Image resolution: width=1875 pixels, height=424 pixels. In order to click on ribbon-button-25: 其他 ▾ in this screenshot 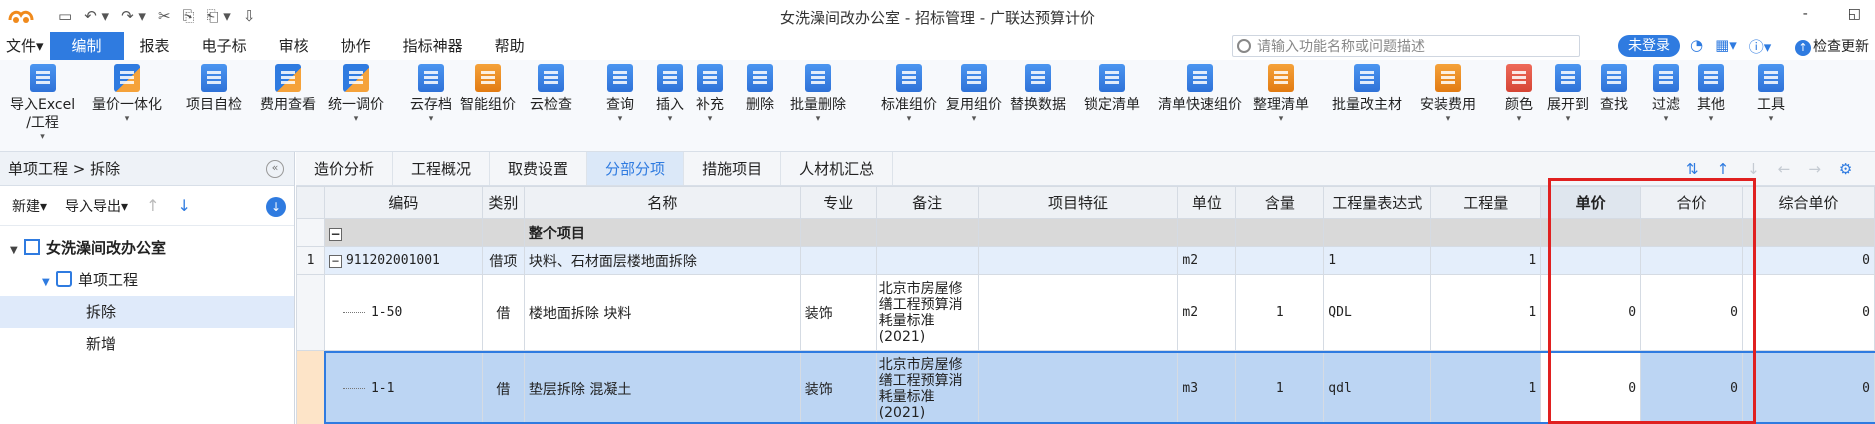, I will do `click(1711, 94)`.